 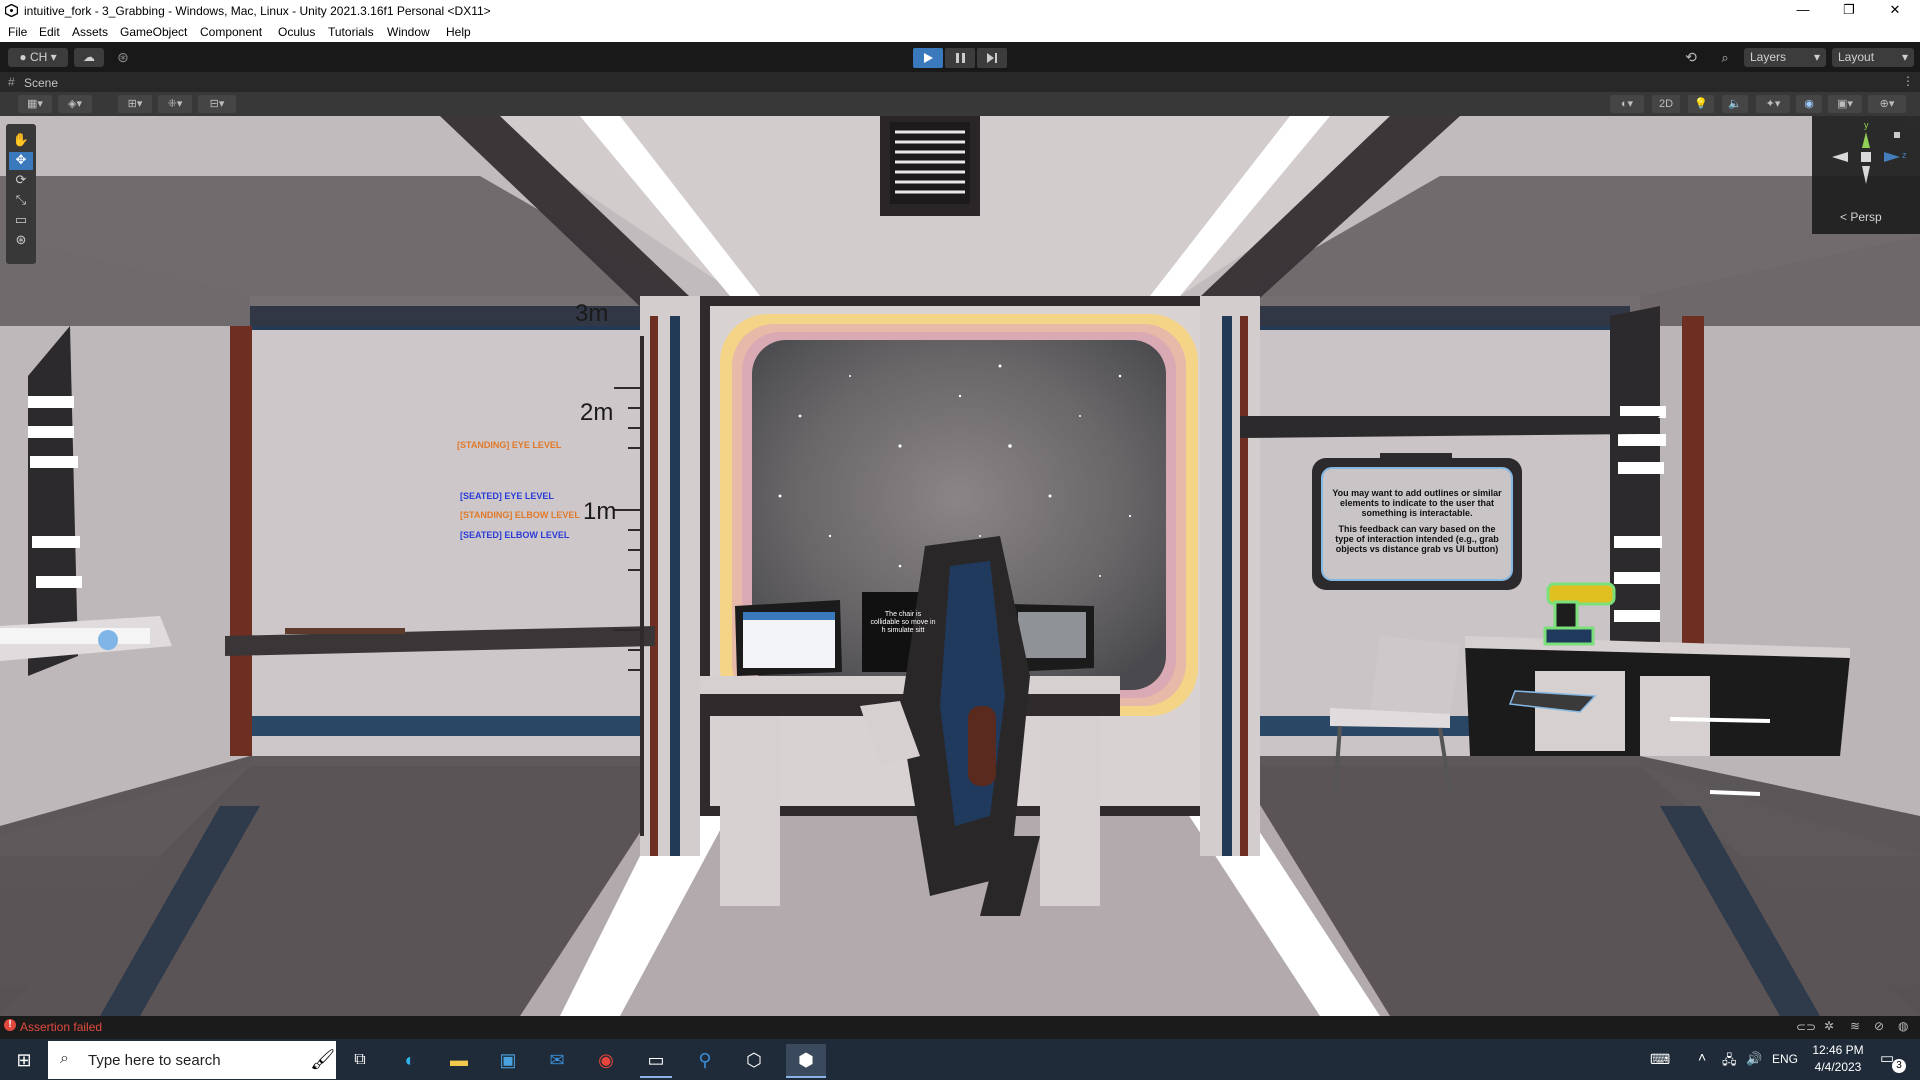 What do you see at coordinates (806, 1061) in the screenshot?
I see `unity-editor-icon: ⬢` at bounding box center [806, 1061].